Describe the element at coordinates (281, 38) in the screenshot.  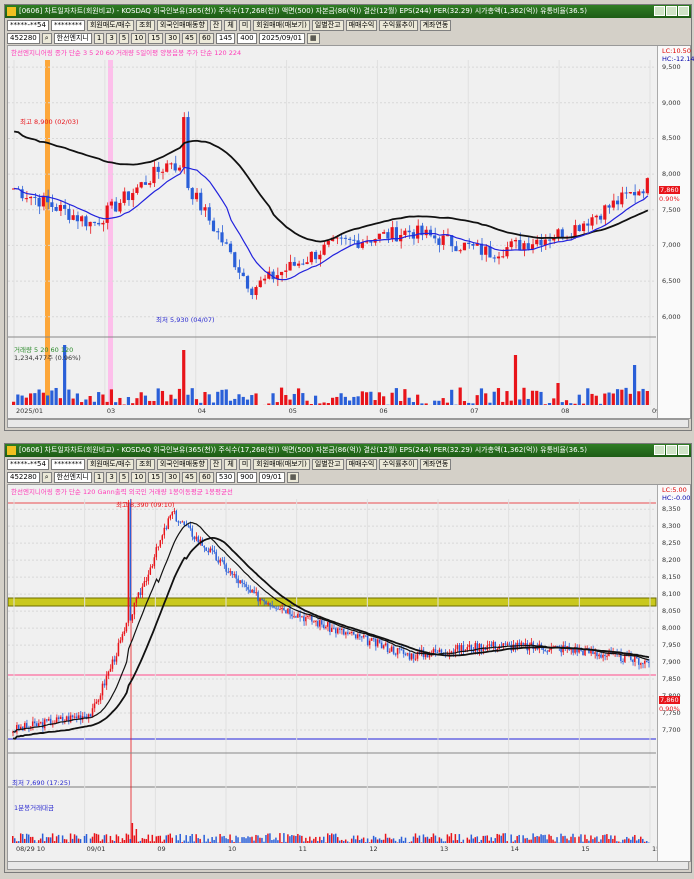
I see `date-input: 2025/09/01` at that location.